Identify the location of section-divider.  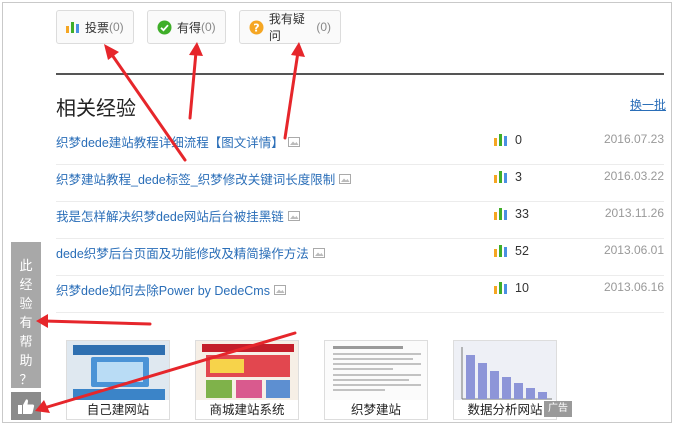
(360, 74).